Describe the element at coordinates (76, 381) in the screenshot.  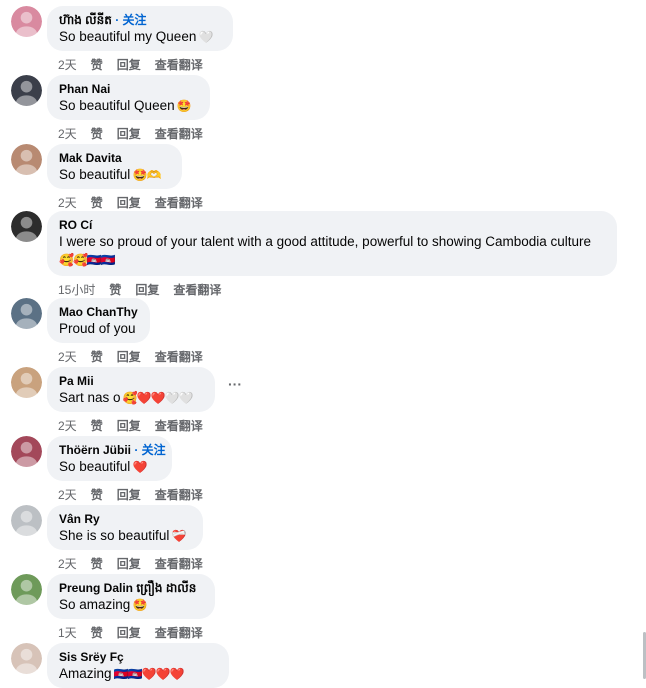
I see `author-name-link: Pa Mii` at that location.